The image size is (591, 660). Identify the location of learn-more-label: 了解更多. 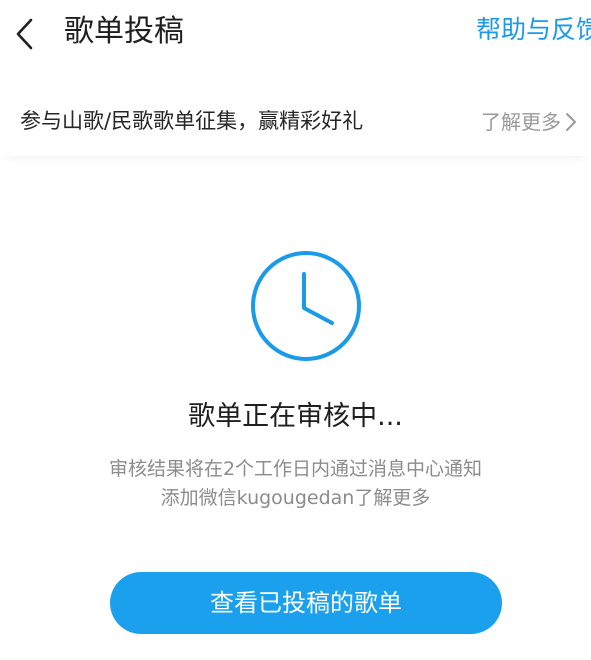
(521, 122).